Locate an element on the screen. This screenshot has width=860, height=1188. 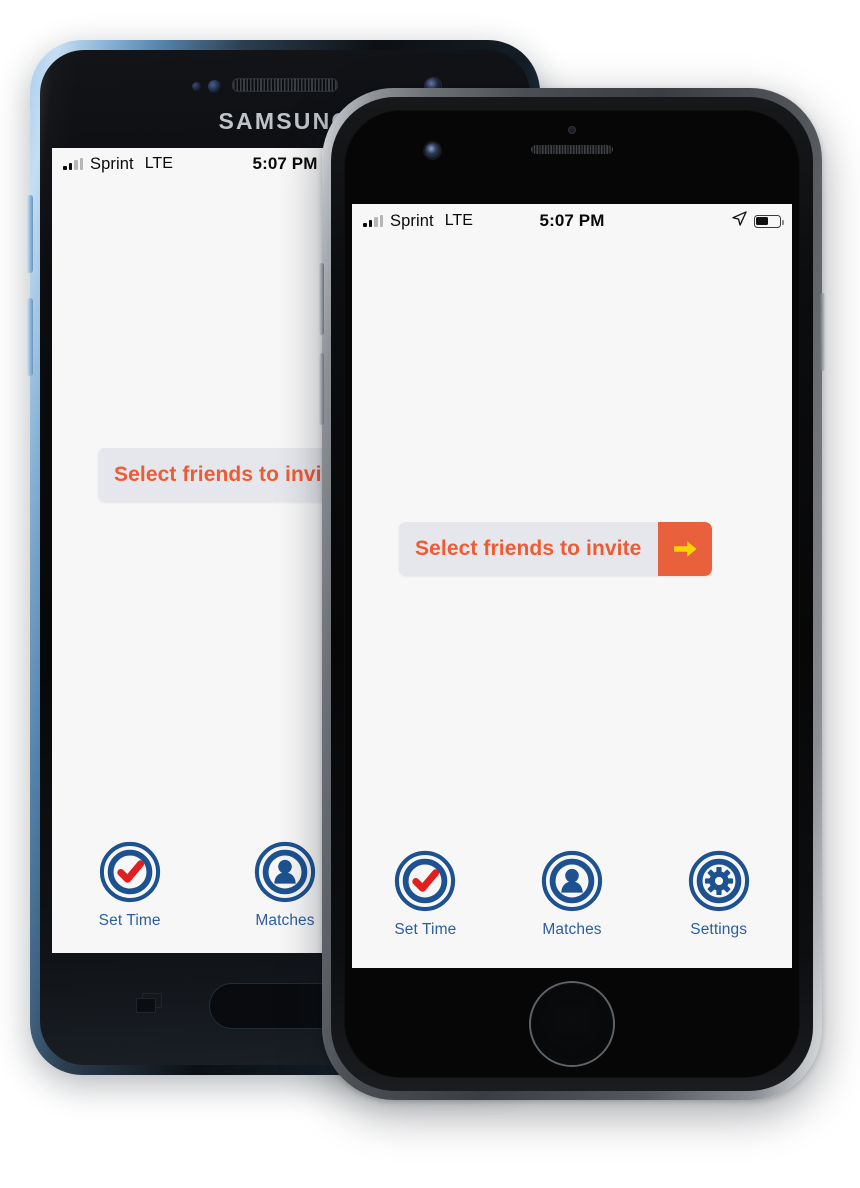
select-friends-button: Select friends to invite is located at coordinates (556, 549).